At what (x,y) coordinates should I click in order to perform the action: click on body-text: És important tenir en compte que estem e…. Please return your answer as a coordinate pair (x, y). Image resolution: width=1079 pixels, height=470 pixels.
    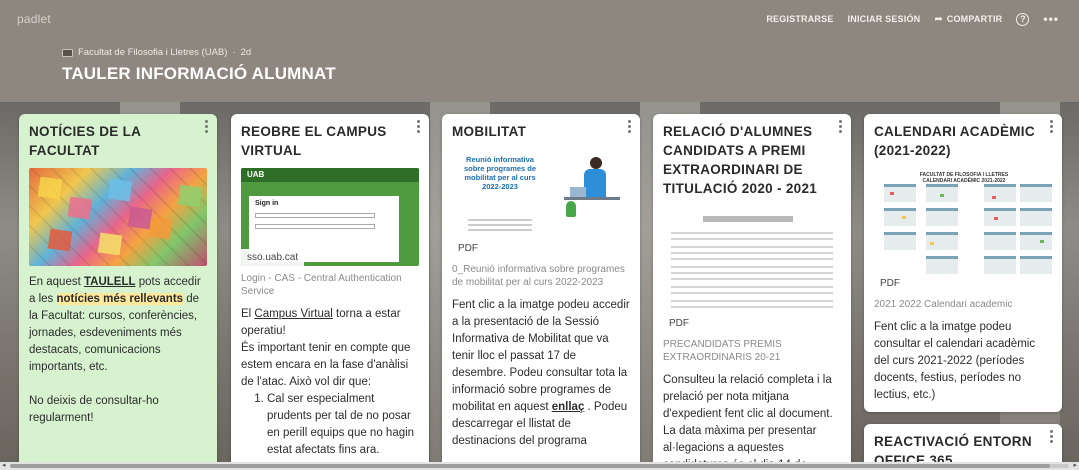
    Looking at the image, I should click on (326, 365).